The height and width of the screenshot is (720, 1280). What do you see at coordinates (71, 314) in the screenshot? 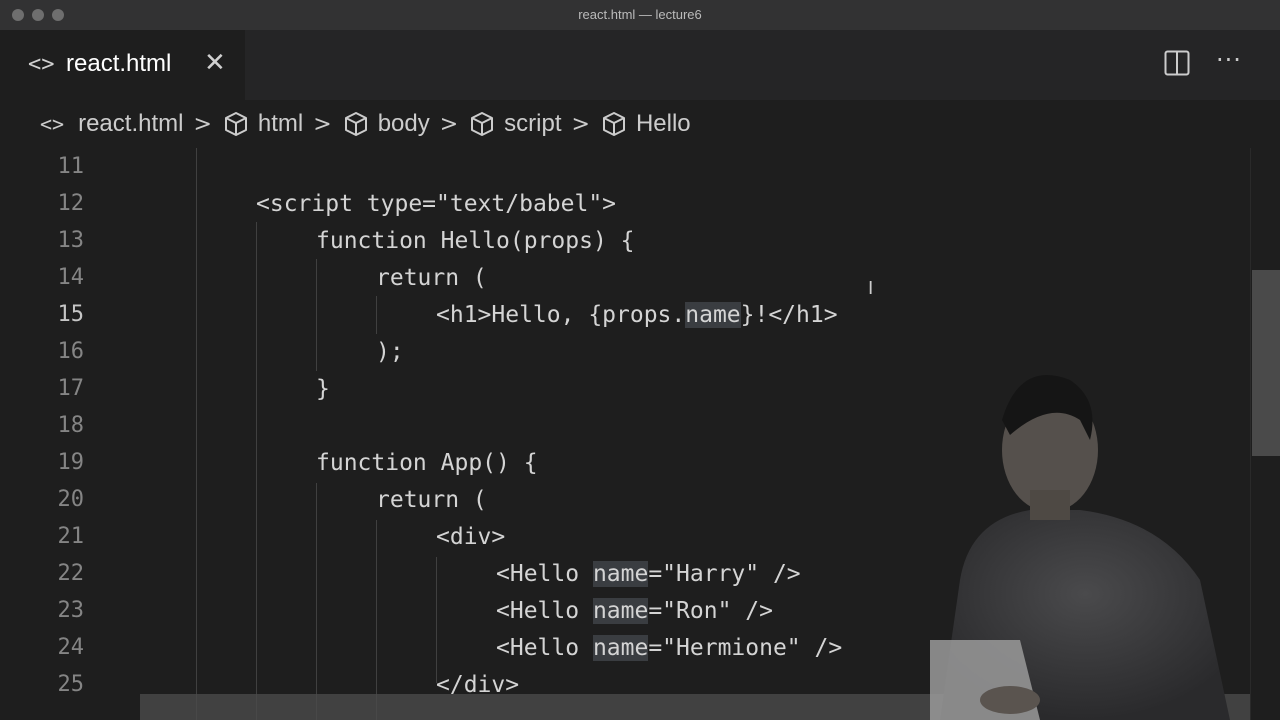
I see `line-number: 15` at bounding box center [71, 314].